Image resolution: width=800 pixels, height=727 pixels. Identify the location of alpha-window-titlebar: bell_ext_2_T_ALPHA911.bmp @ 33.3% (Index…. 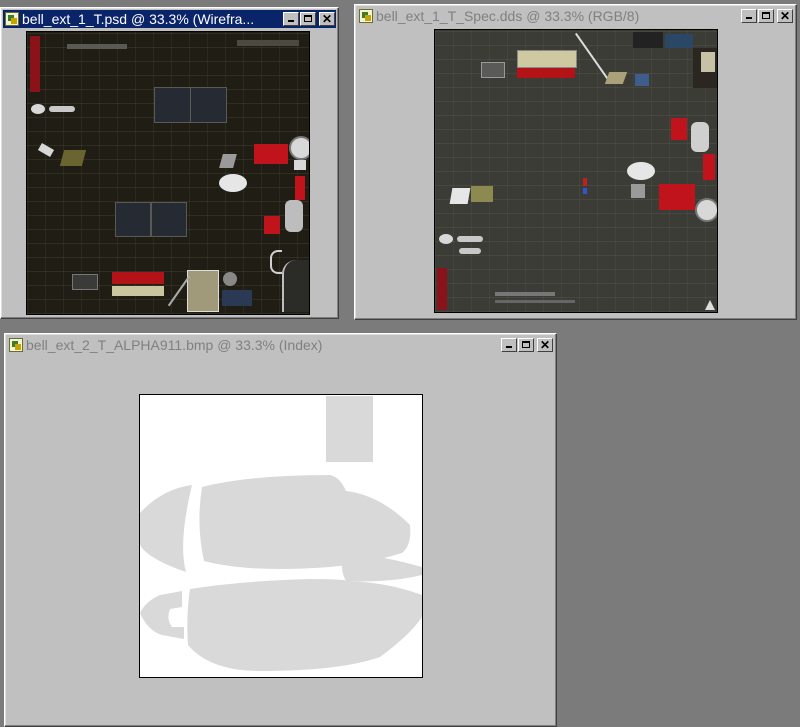
(280, 345).